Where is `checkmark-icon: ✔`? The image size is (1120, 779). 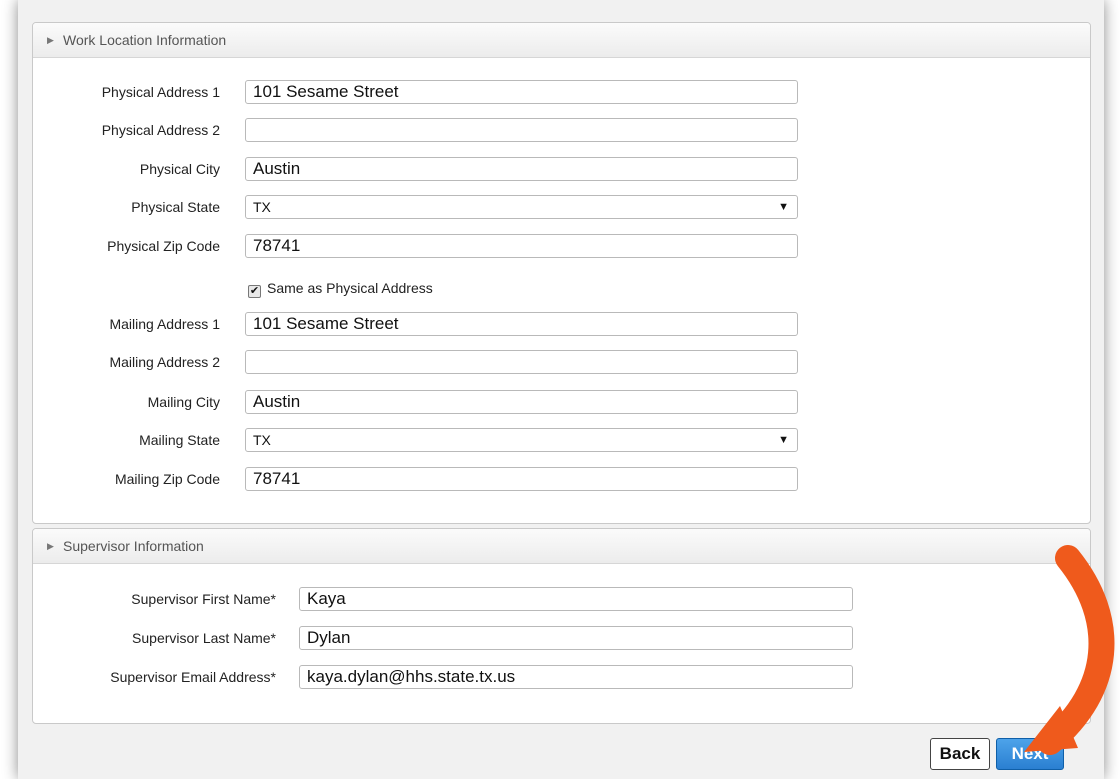 checkmark-icon: ✔ is located at coordinates (254, 291).